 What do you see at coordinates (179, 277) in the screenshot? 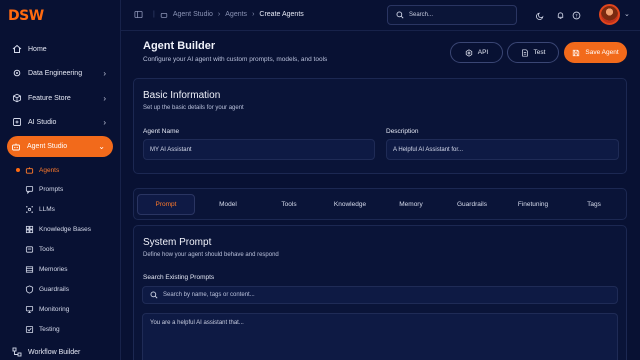
I see `search-prompts-label: Search Existing Prompts` at bounding box center [179, 277].